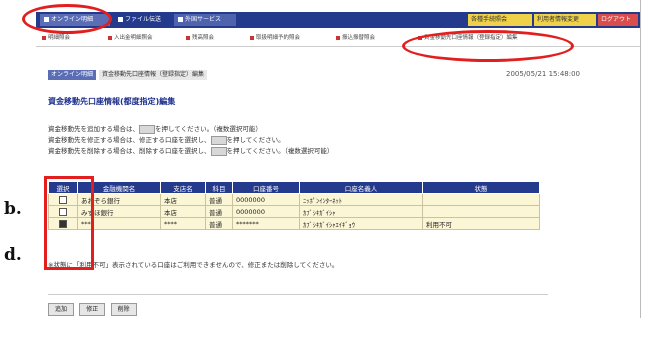 The image size is (648, 340). What do you see at coordinates (361, 223) in the screenshot?
I see `holder-cell: ｶﾌﾞｼｷｶﾞｲｼｬｴｲｷﾞｮｳ` at bounding box center [361, 223].